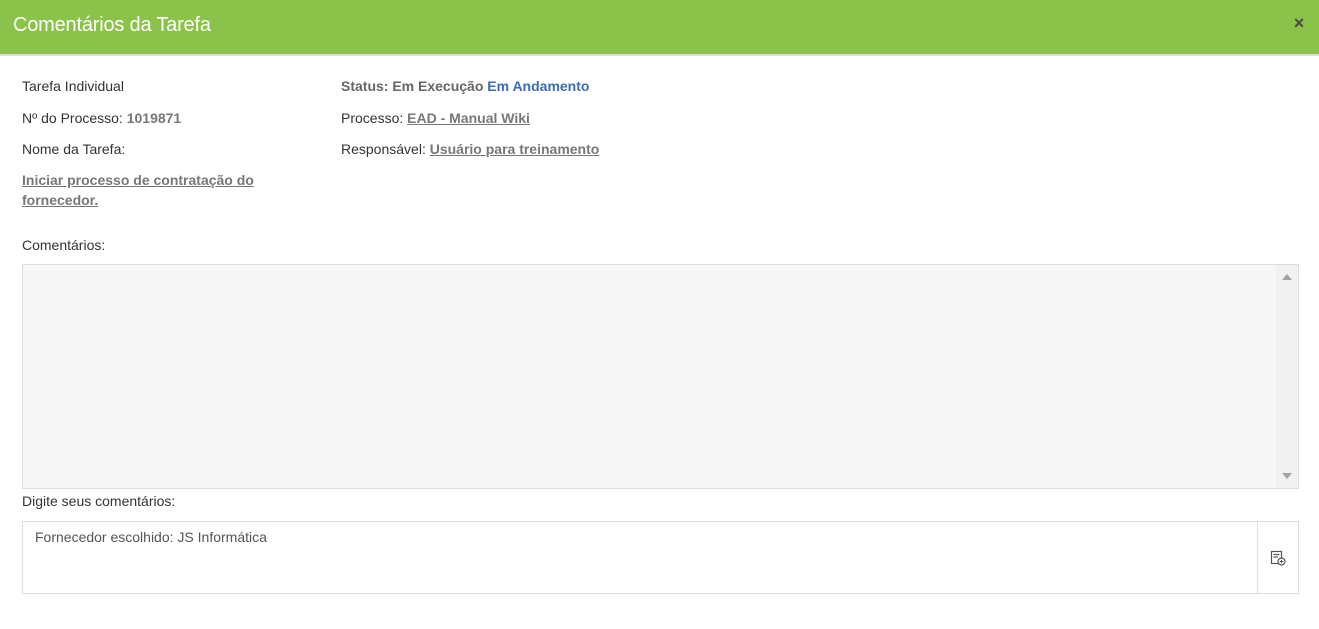  What do you see at coordinates (660, 557) in the screenshot?
I see `comment-input-field: Fornecedor escolhido: JS Informática` at bounding box center [660, 557].